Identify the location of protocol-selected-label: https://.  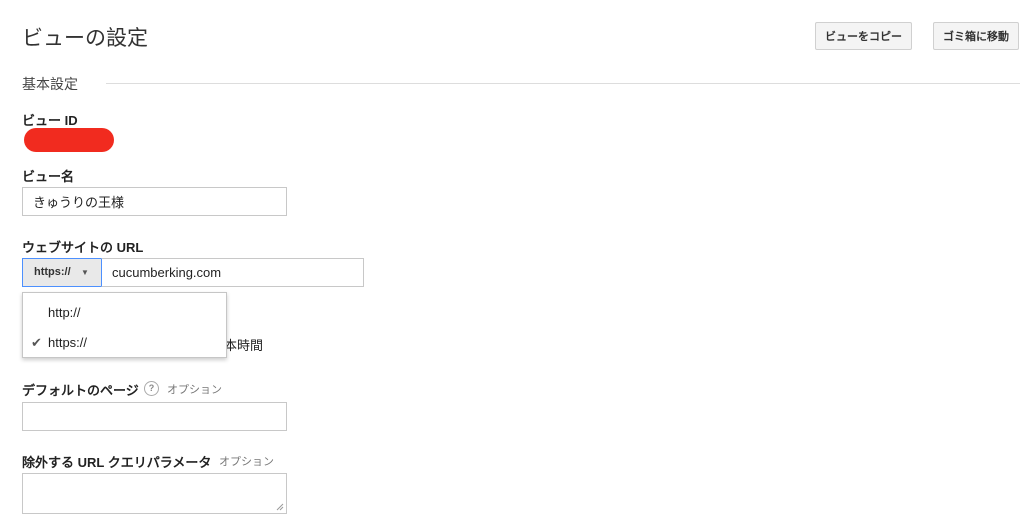
(52, 272).